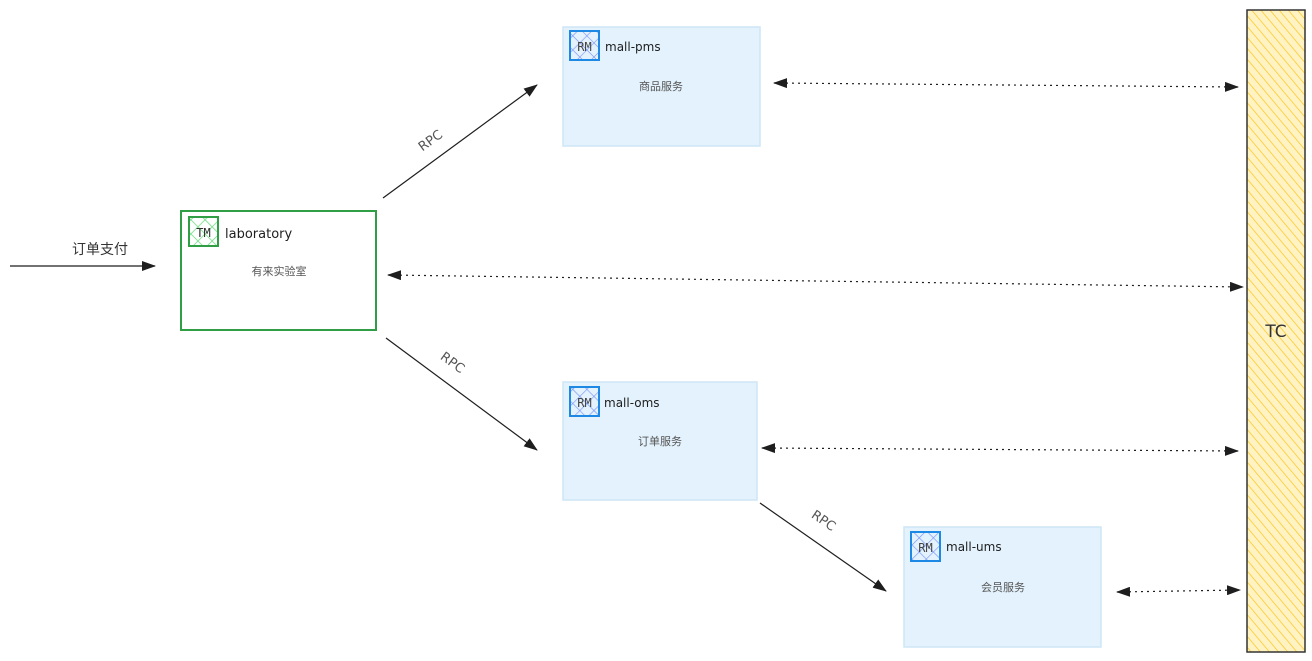 The image size is (1312, 661). I want to click on tc-link-ums, so click(1178, 591).